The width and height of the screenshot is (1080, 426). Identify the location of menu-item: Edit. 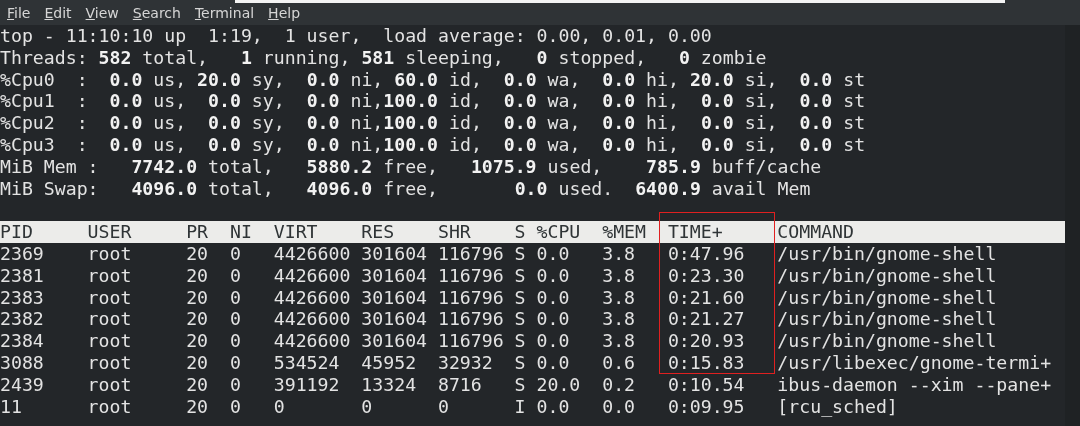
(58, 12).